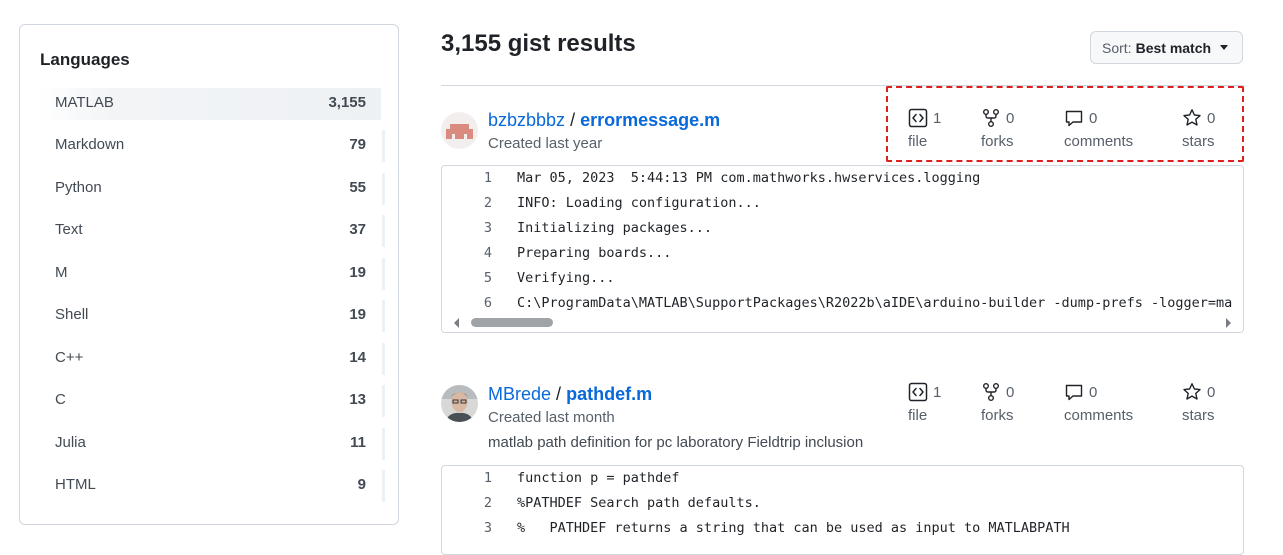 This screenshot has height=555, width=1283. I want to click on results-count-heading: 3,155 gist results, so click(538, 43).